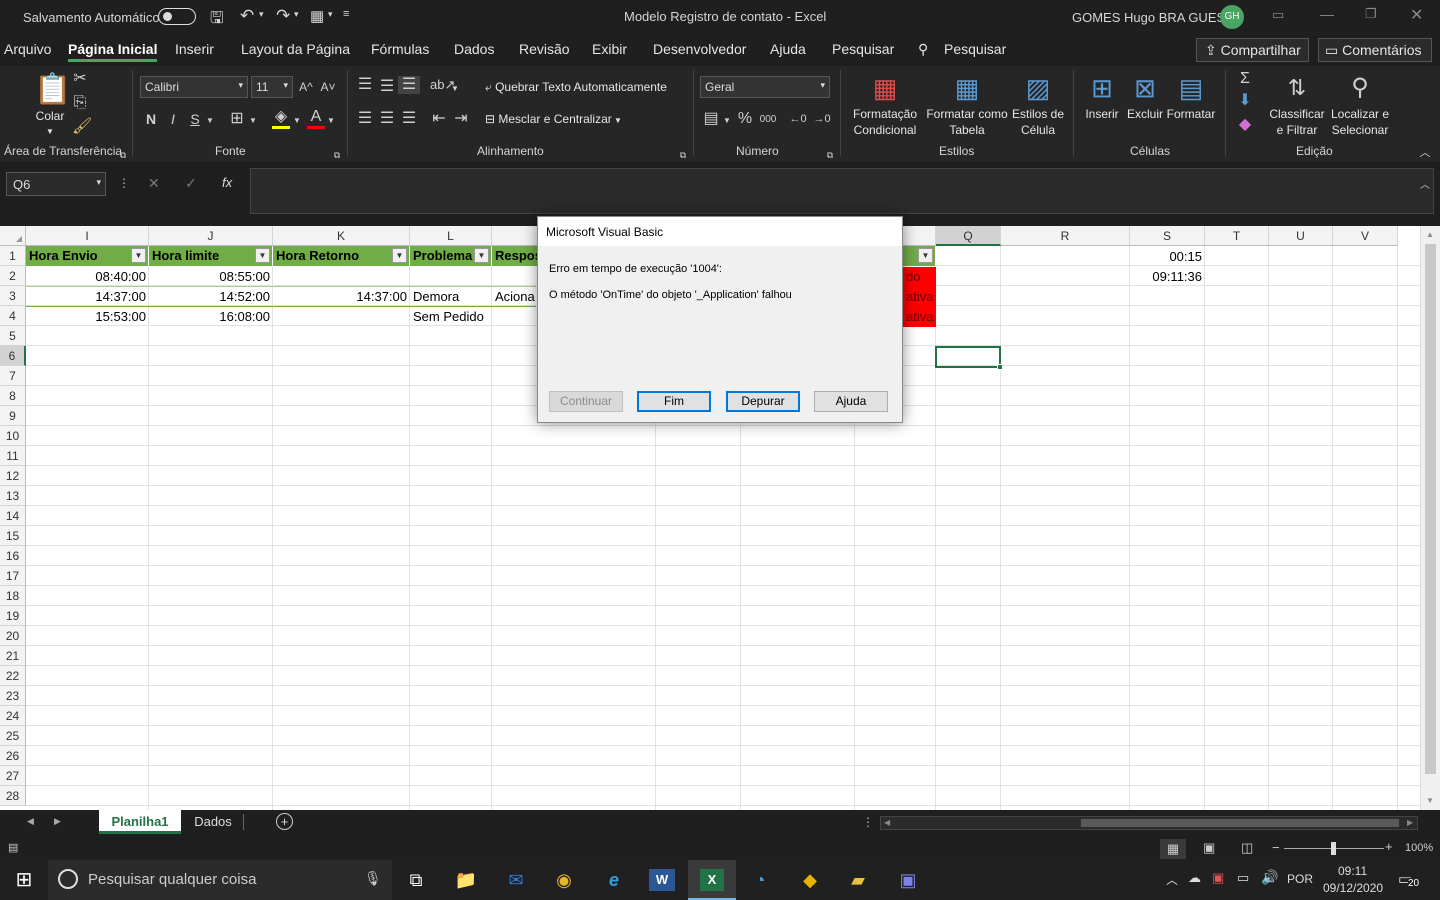 Image resolution: width=1440 pixels, height=900 pixels. I want to click on cell-P3: ativa, so click(919, 297).